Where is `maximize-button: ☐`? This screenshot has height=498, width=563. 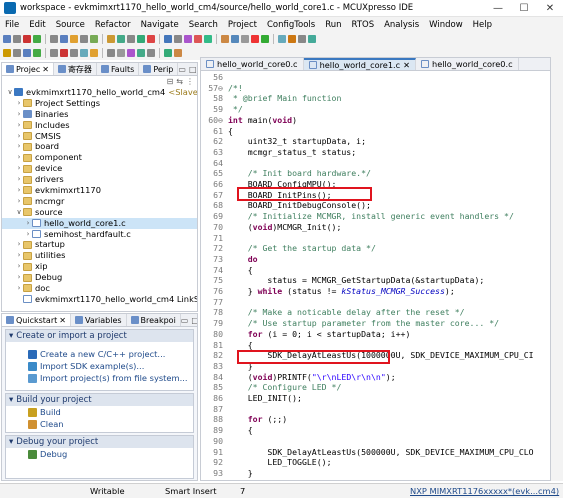 maximize-button: ☐ is located at coordinates (524, 8).